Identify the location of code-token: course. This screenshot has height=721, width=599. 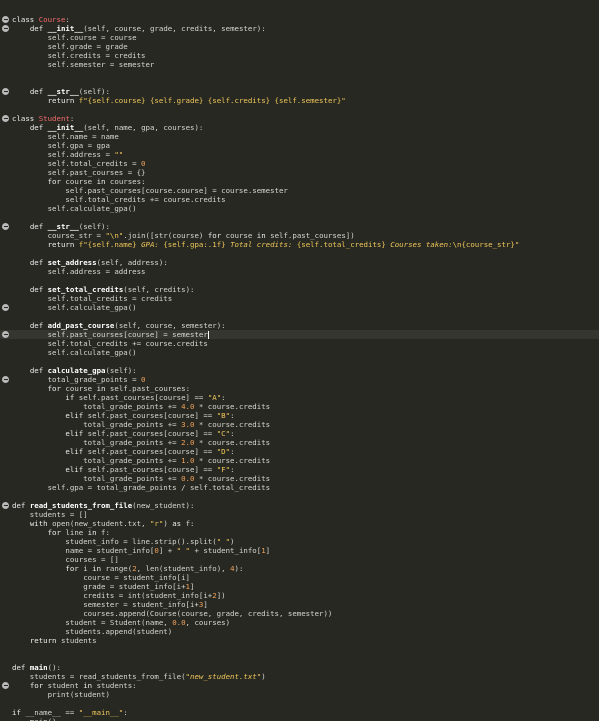
(78, 181).